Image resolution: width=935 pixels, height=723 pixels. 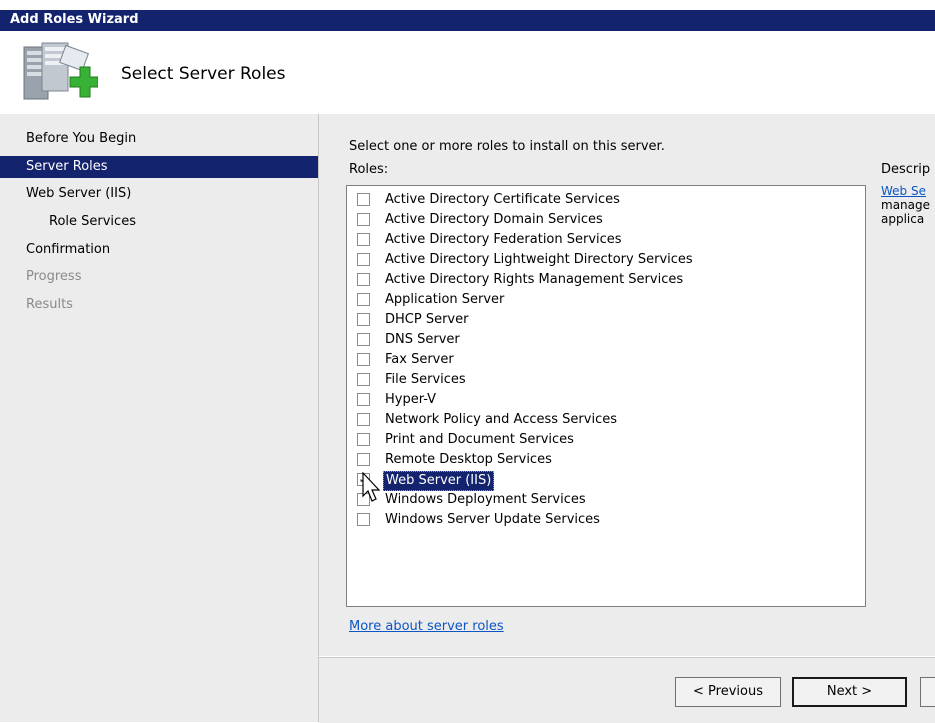 I want to click on roles-label: Roles:, so click(x=369, y=169).